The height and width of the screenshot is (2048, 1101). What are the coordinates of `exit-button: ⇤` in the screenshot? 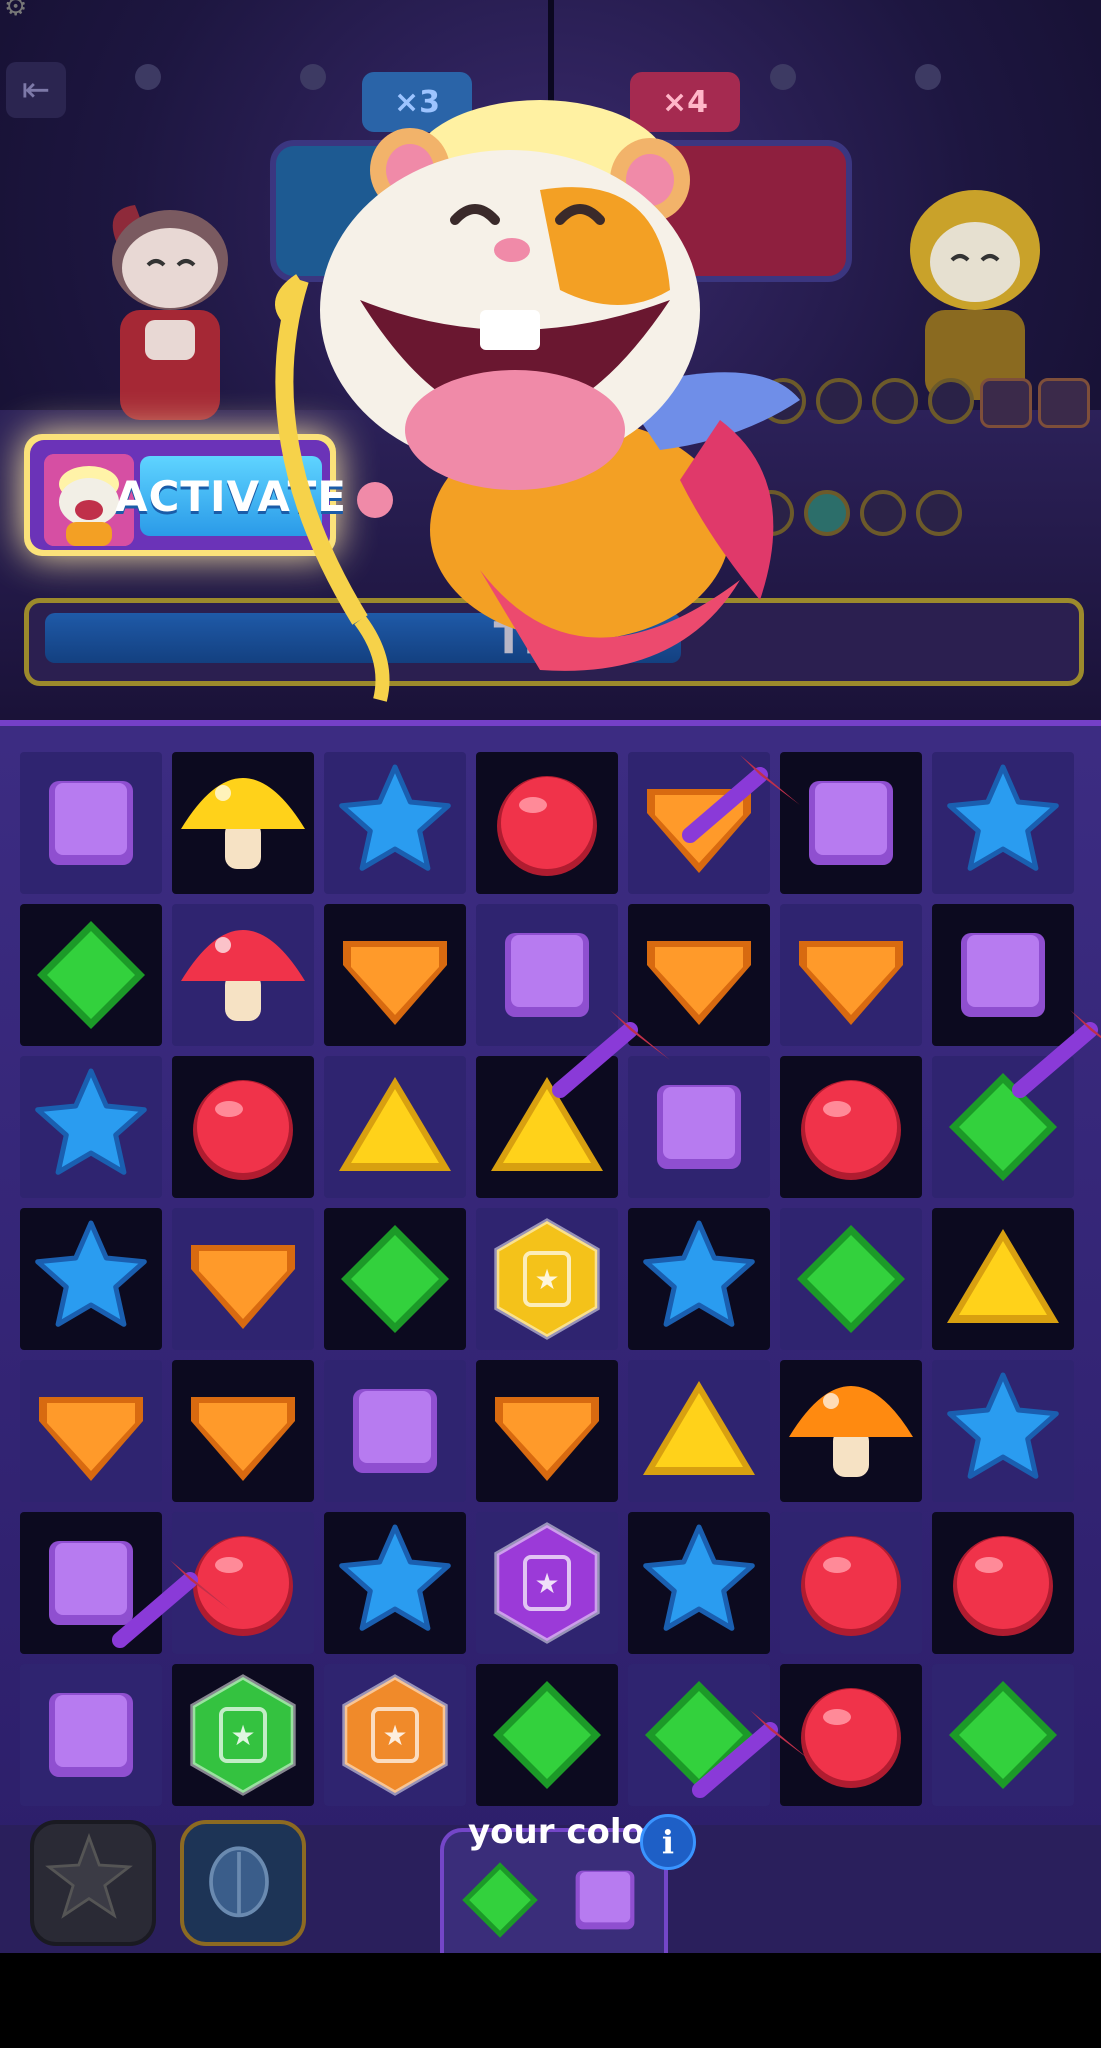 It's located at (36, 90).